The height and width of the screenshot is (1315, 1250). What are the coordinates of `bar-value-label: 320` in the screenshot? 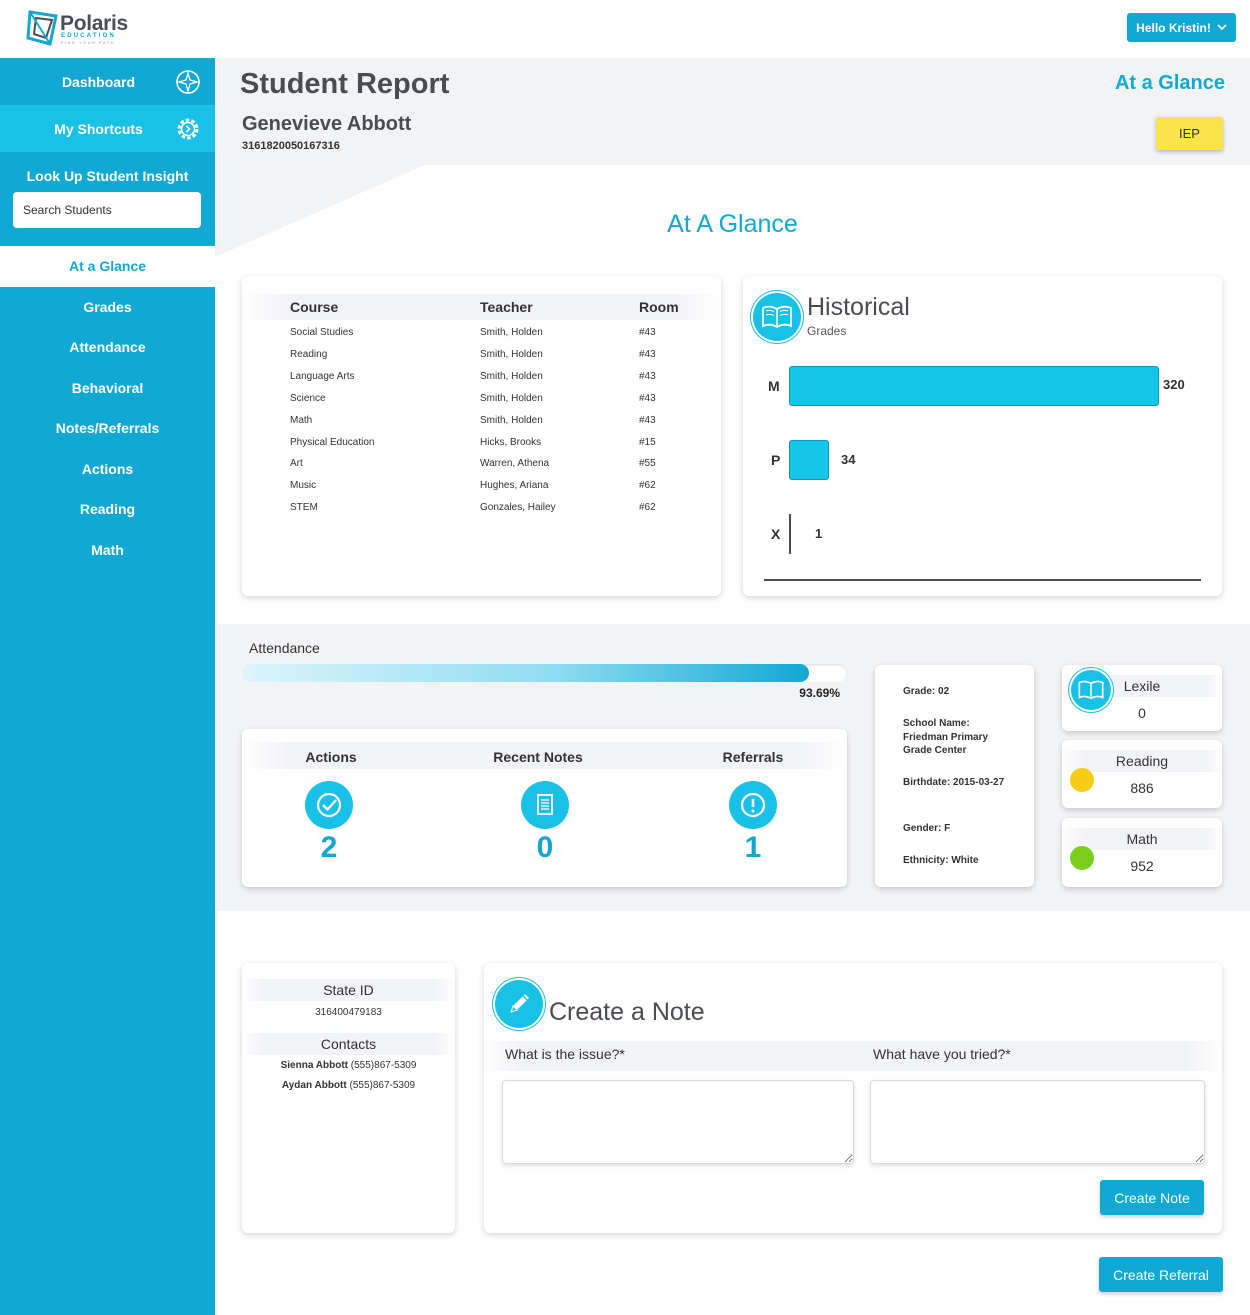 It's located at (1174, 384).